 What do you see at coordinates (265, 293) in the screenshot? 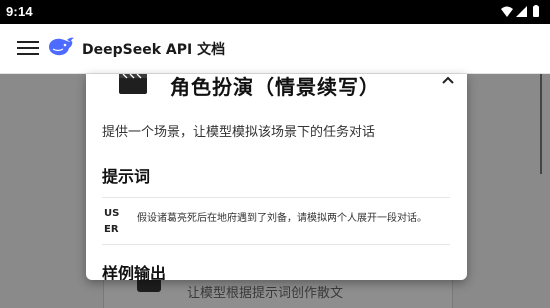
I see `background-card-text: 让模型根据提示词创作散文` at bounding box center [265, 293].